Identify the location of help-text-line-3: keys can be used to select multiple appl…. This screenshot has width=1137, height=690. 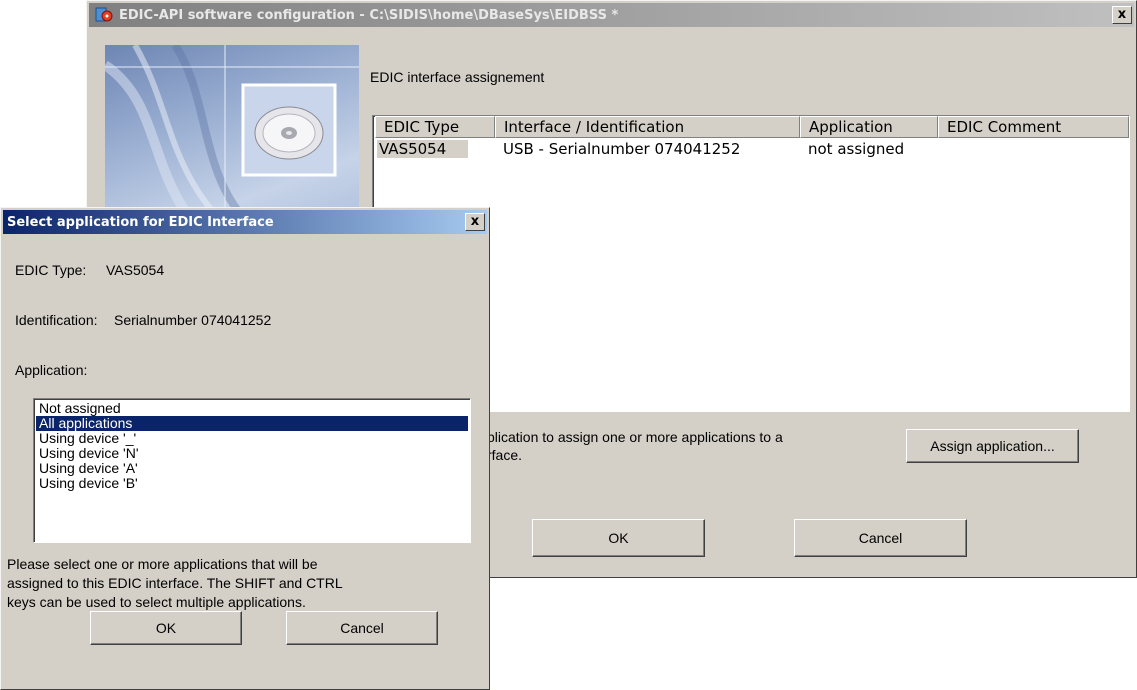
(156, 602).